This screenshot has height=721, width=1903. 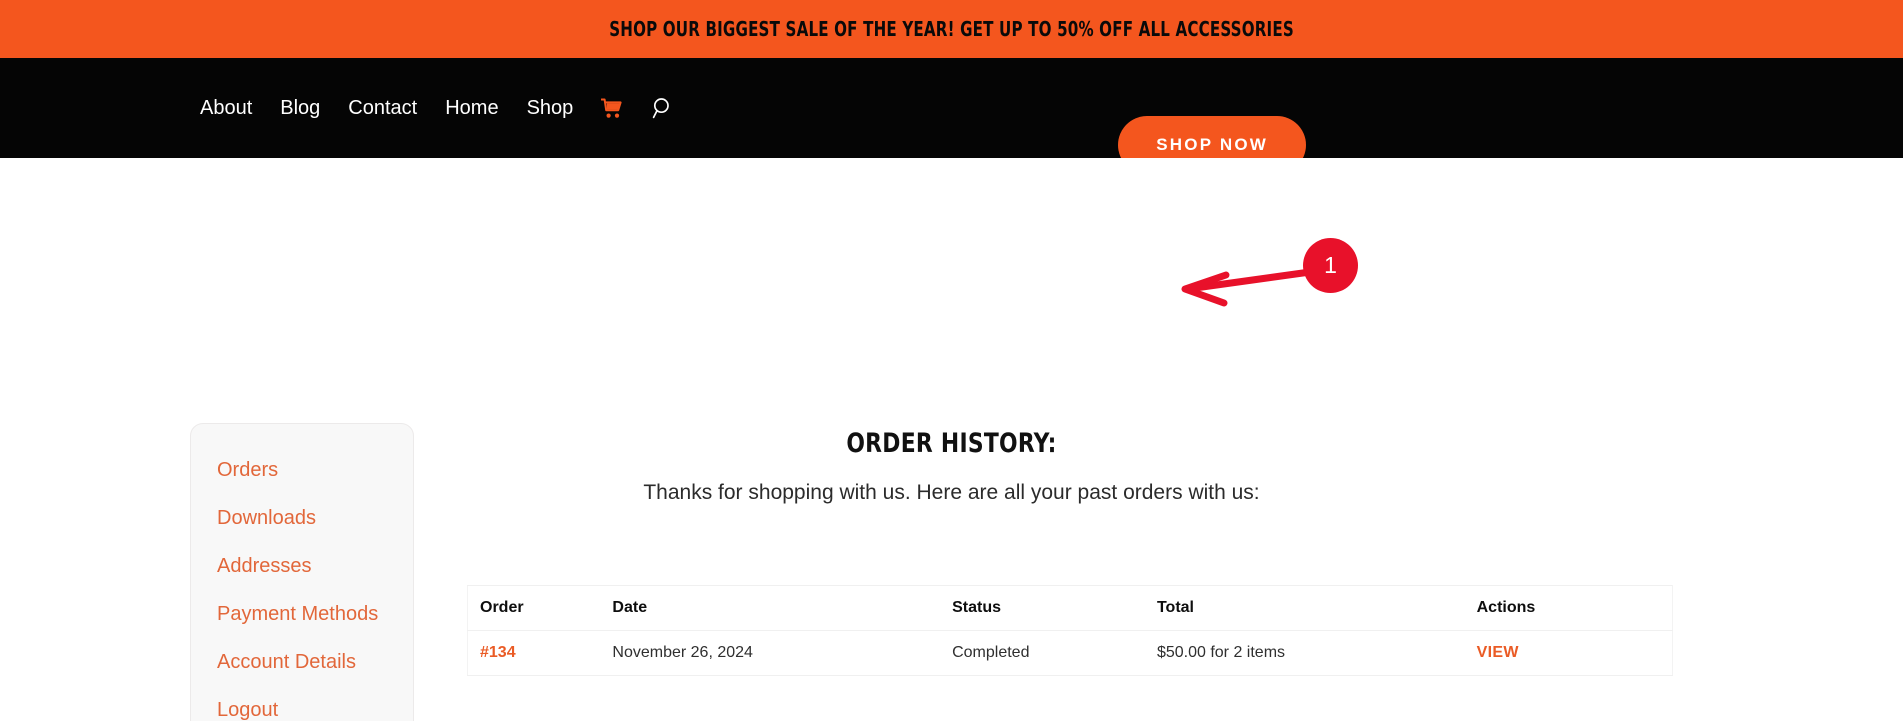 What do you see at coordinates (772, 608) in the screenshot?
I see `column-header-date: Date` at bounding box center [772, 608].